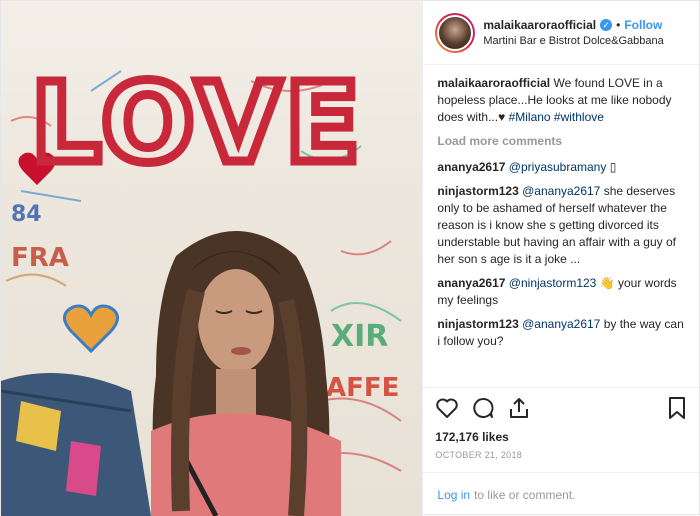 The image size is (700, 516). I want to click on login-text: to like or comment., so click(525, 494).